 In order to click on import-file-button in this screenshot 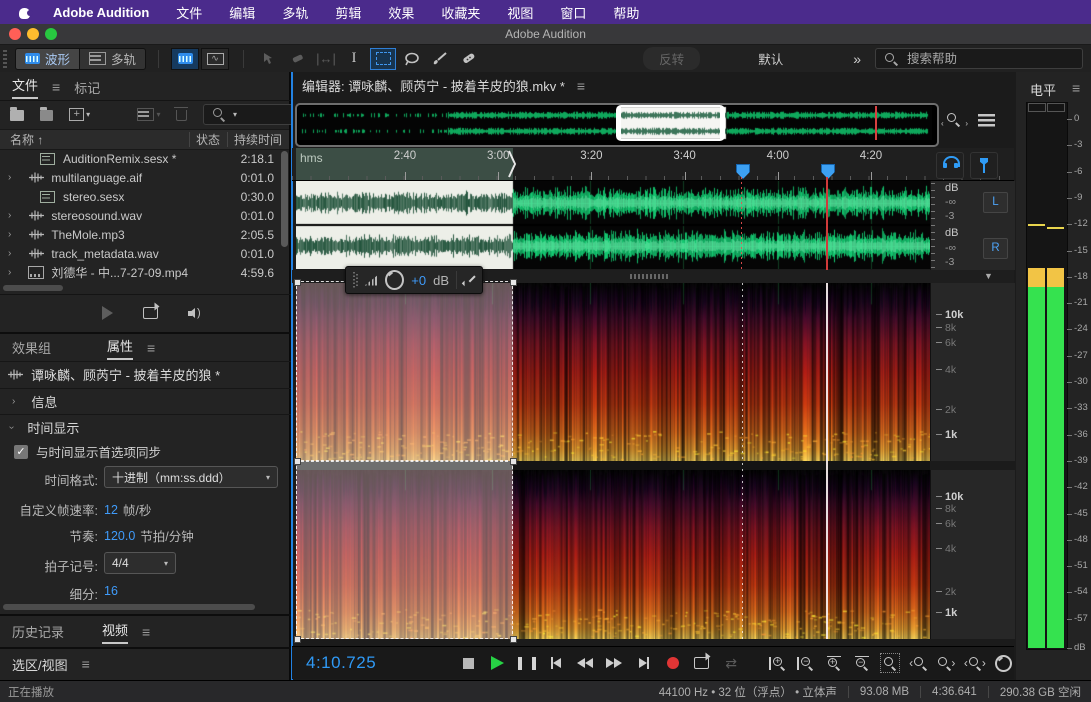, I will do `click(46, 114)`.